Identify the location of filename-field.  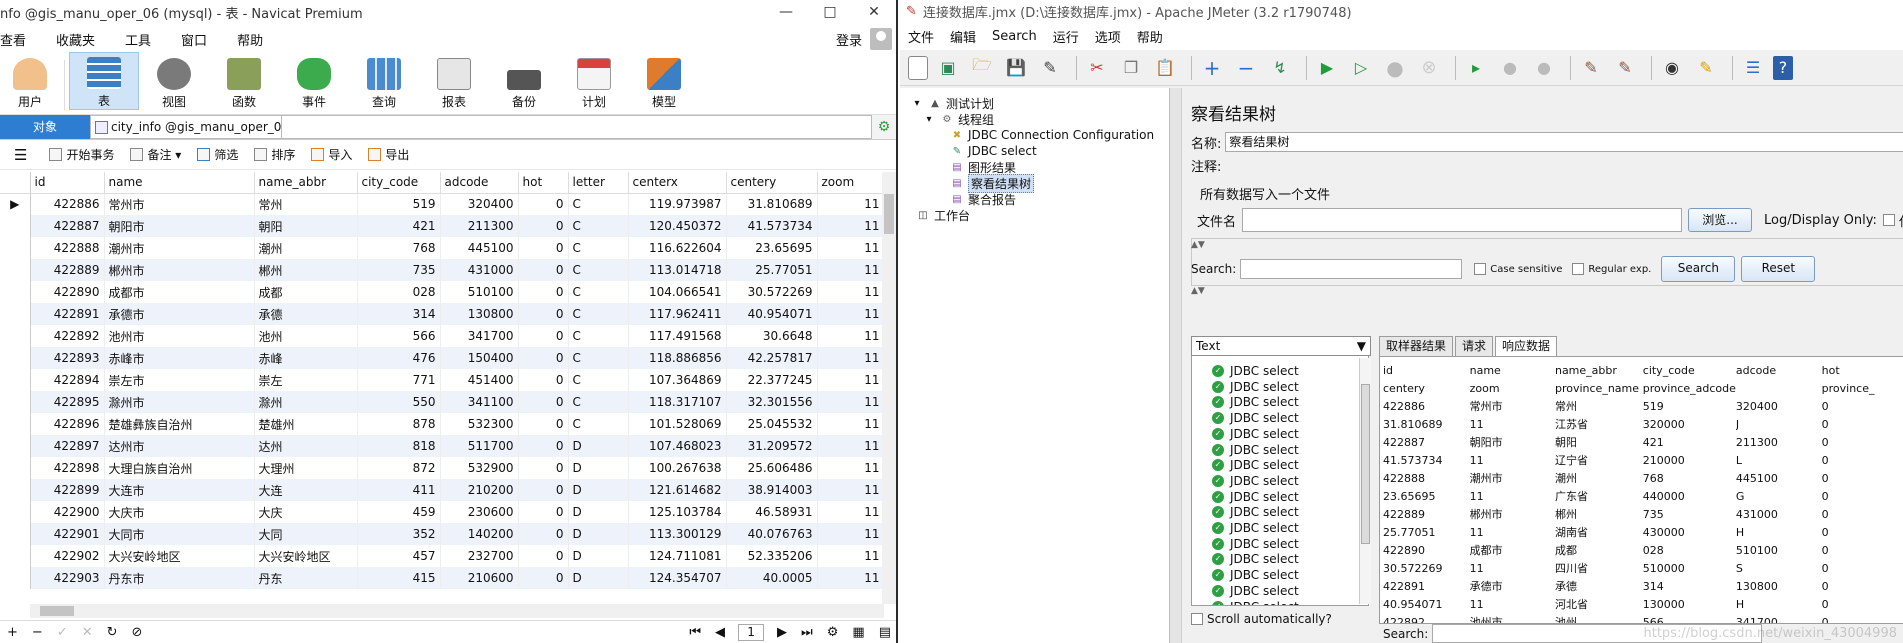
(1462, 220).